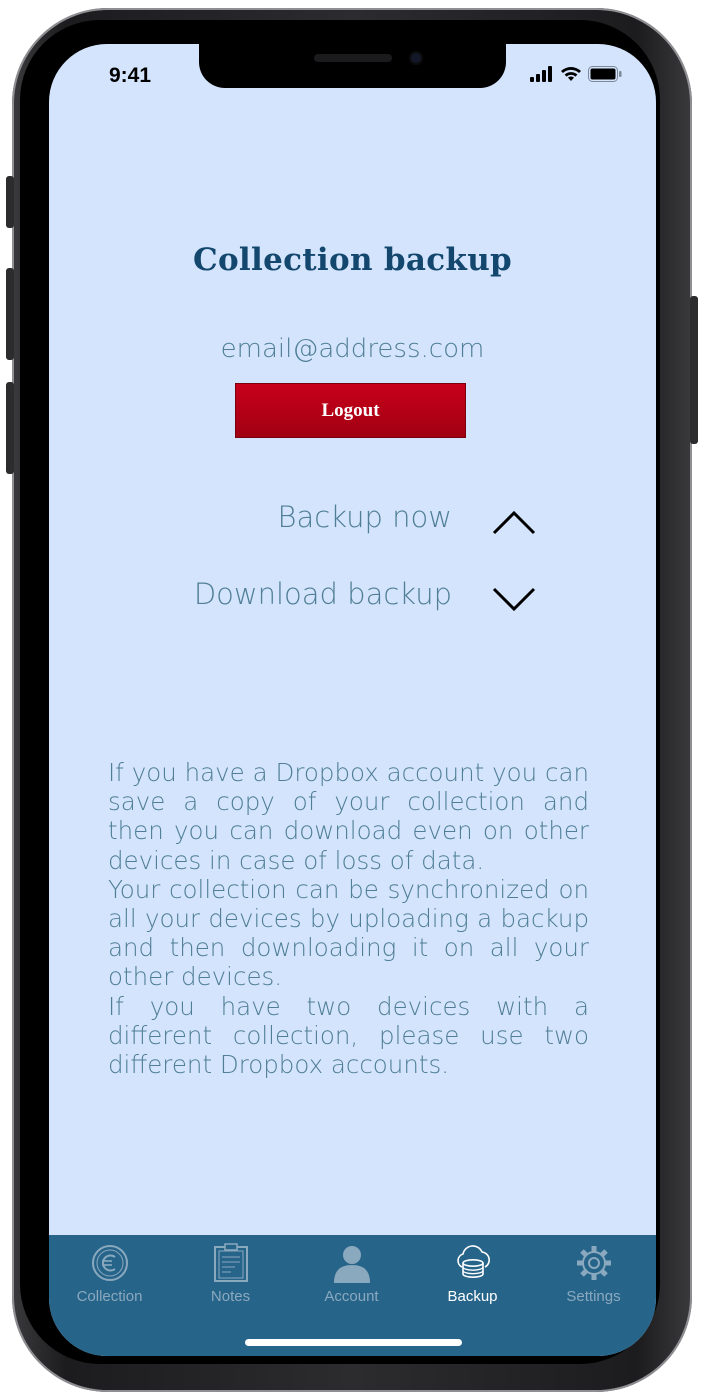 The height and width of the screenshot is (1400, 705). What do you see at coordinates (10, 202) in the screenshot?
I see `silent-switch` at bounding box center [10, 202].